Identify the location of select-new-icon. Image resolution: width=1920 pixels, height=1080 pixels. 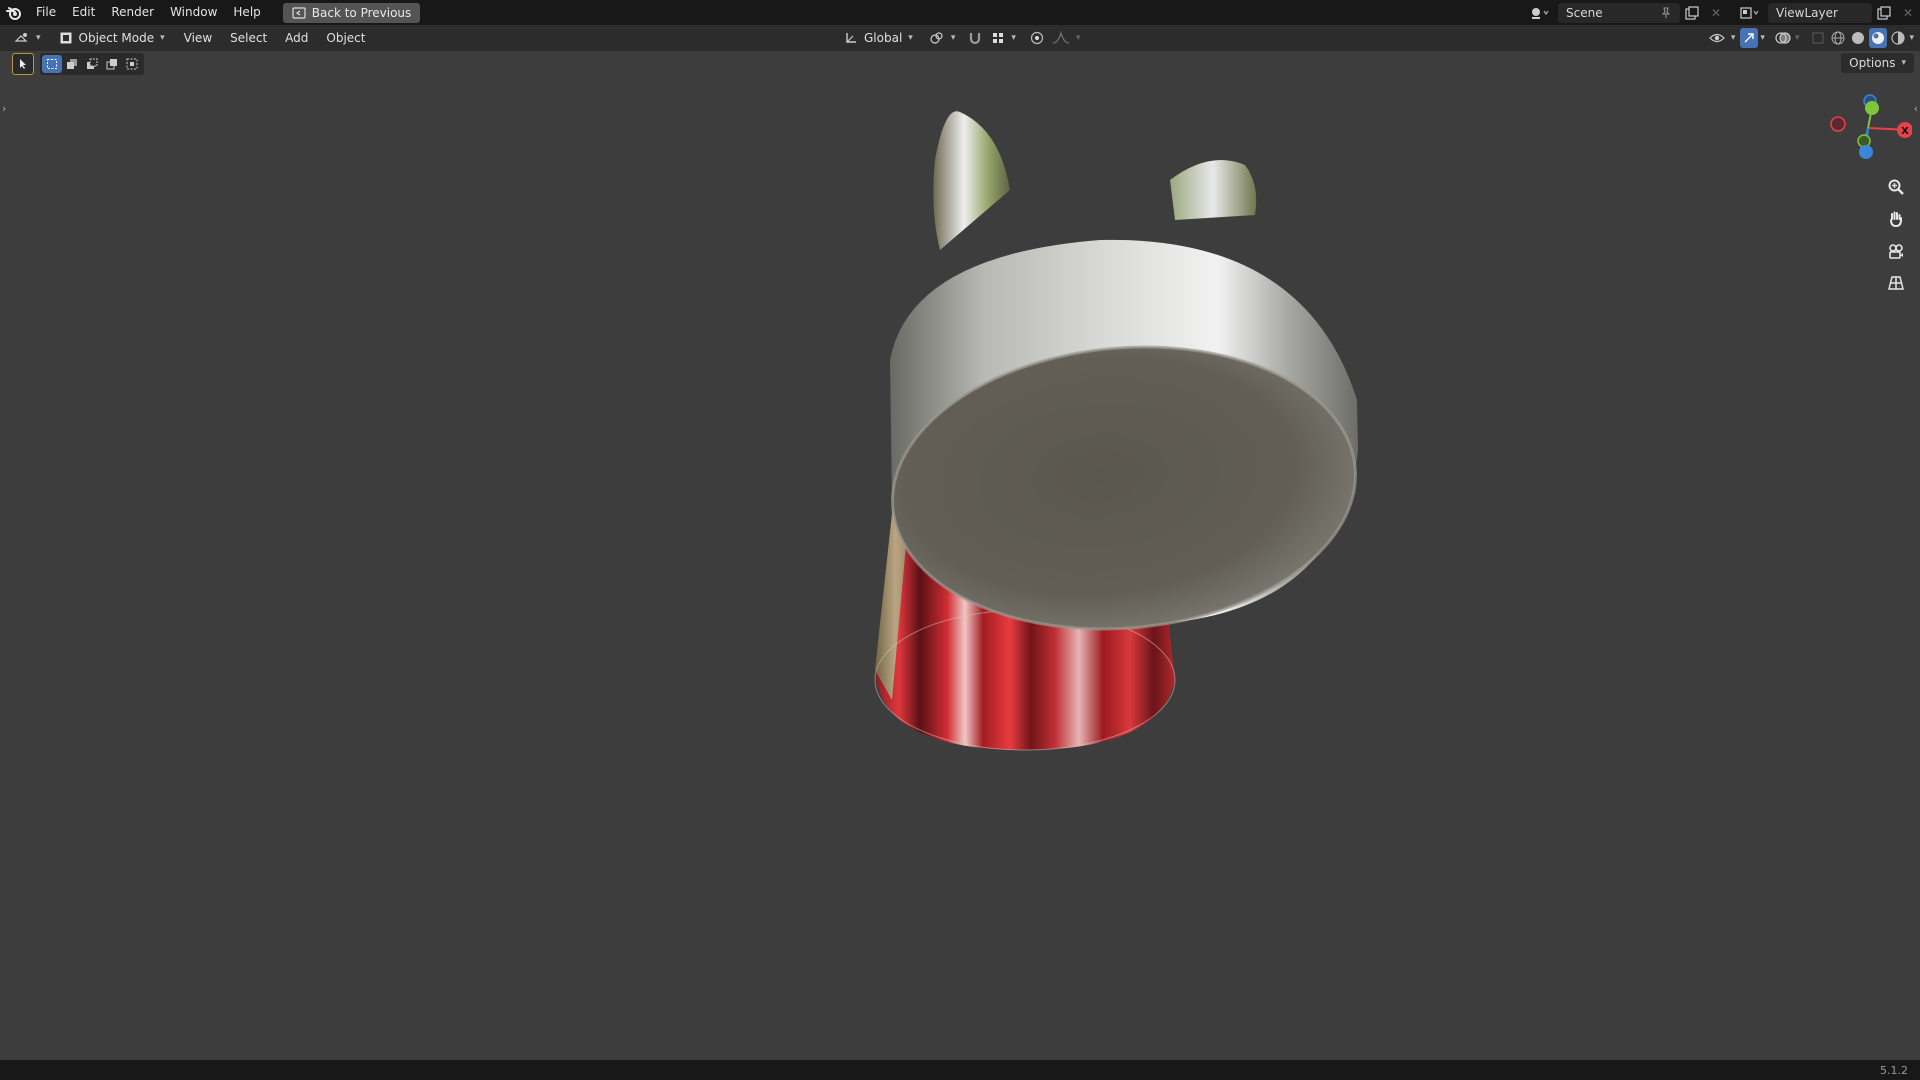
(52, 64).